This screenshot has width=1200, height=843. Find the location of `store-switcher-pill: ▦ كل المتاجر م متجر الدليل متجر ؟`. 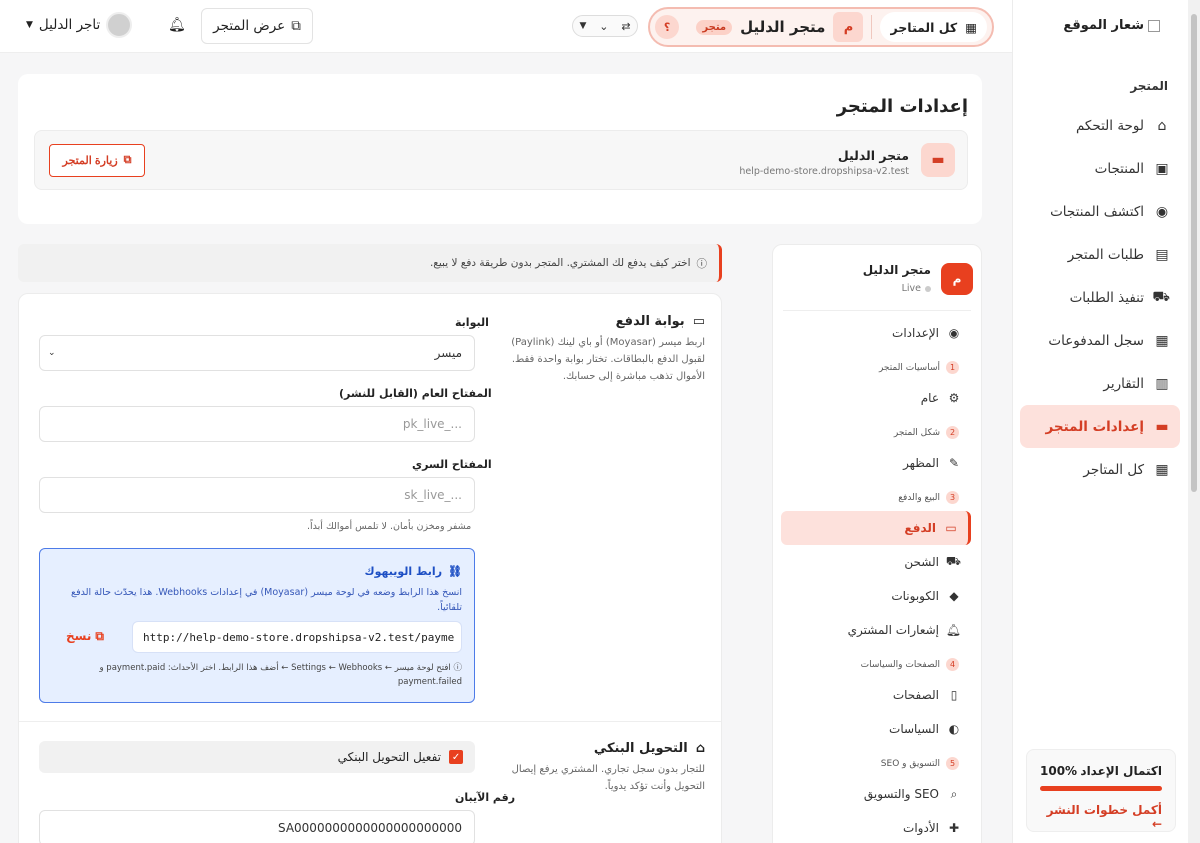

store-switcher-pill: ▦ كل المتاجر م متجر الدليل متجر ؟ is located at coordinates (821, 27).